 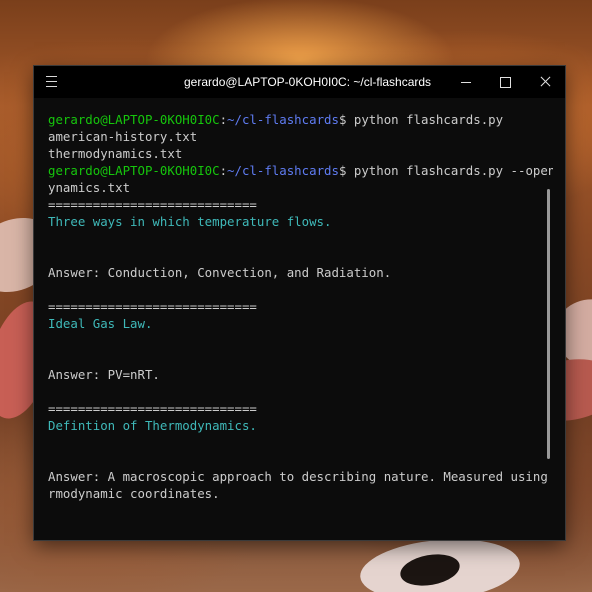 What do you see at coordinates (100, 323) in the screenshot?
I see `card-question: Ideal Gas Law.` at bounding box center [100, 323].